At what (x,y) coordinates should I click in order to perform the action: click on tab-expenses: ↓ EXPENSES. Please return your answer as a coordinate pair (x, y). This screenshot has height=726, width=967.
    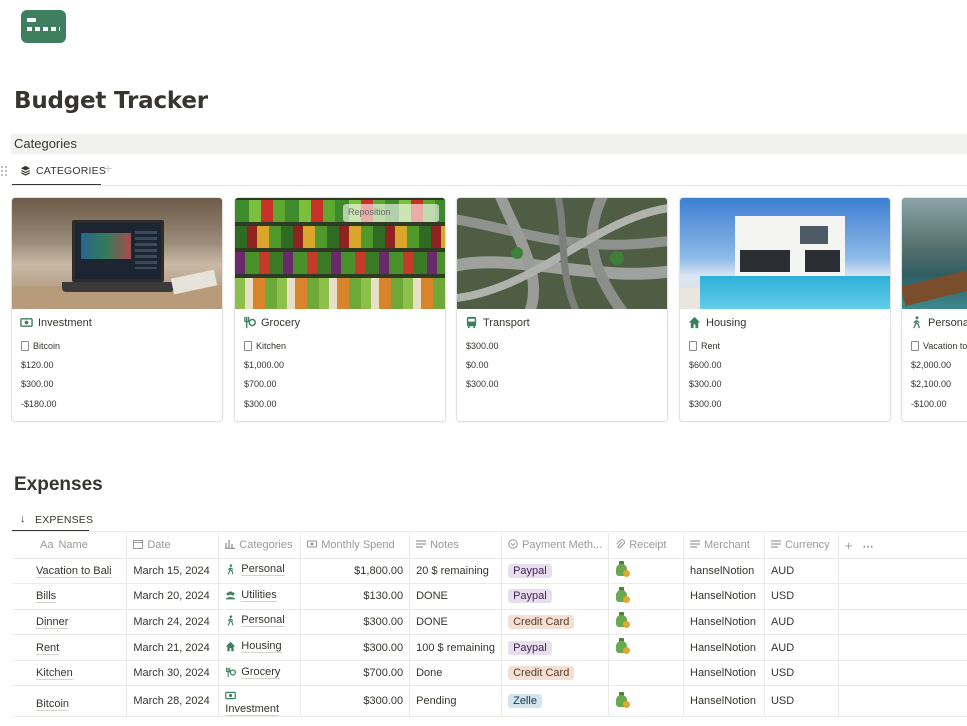
    Looking at the image, I should click on (52, 520).